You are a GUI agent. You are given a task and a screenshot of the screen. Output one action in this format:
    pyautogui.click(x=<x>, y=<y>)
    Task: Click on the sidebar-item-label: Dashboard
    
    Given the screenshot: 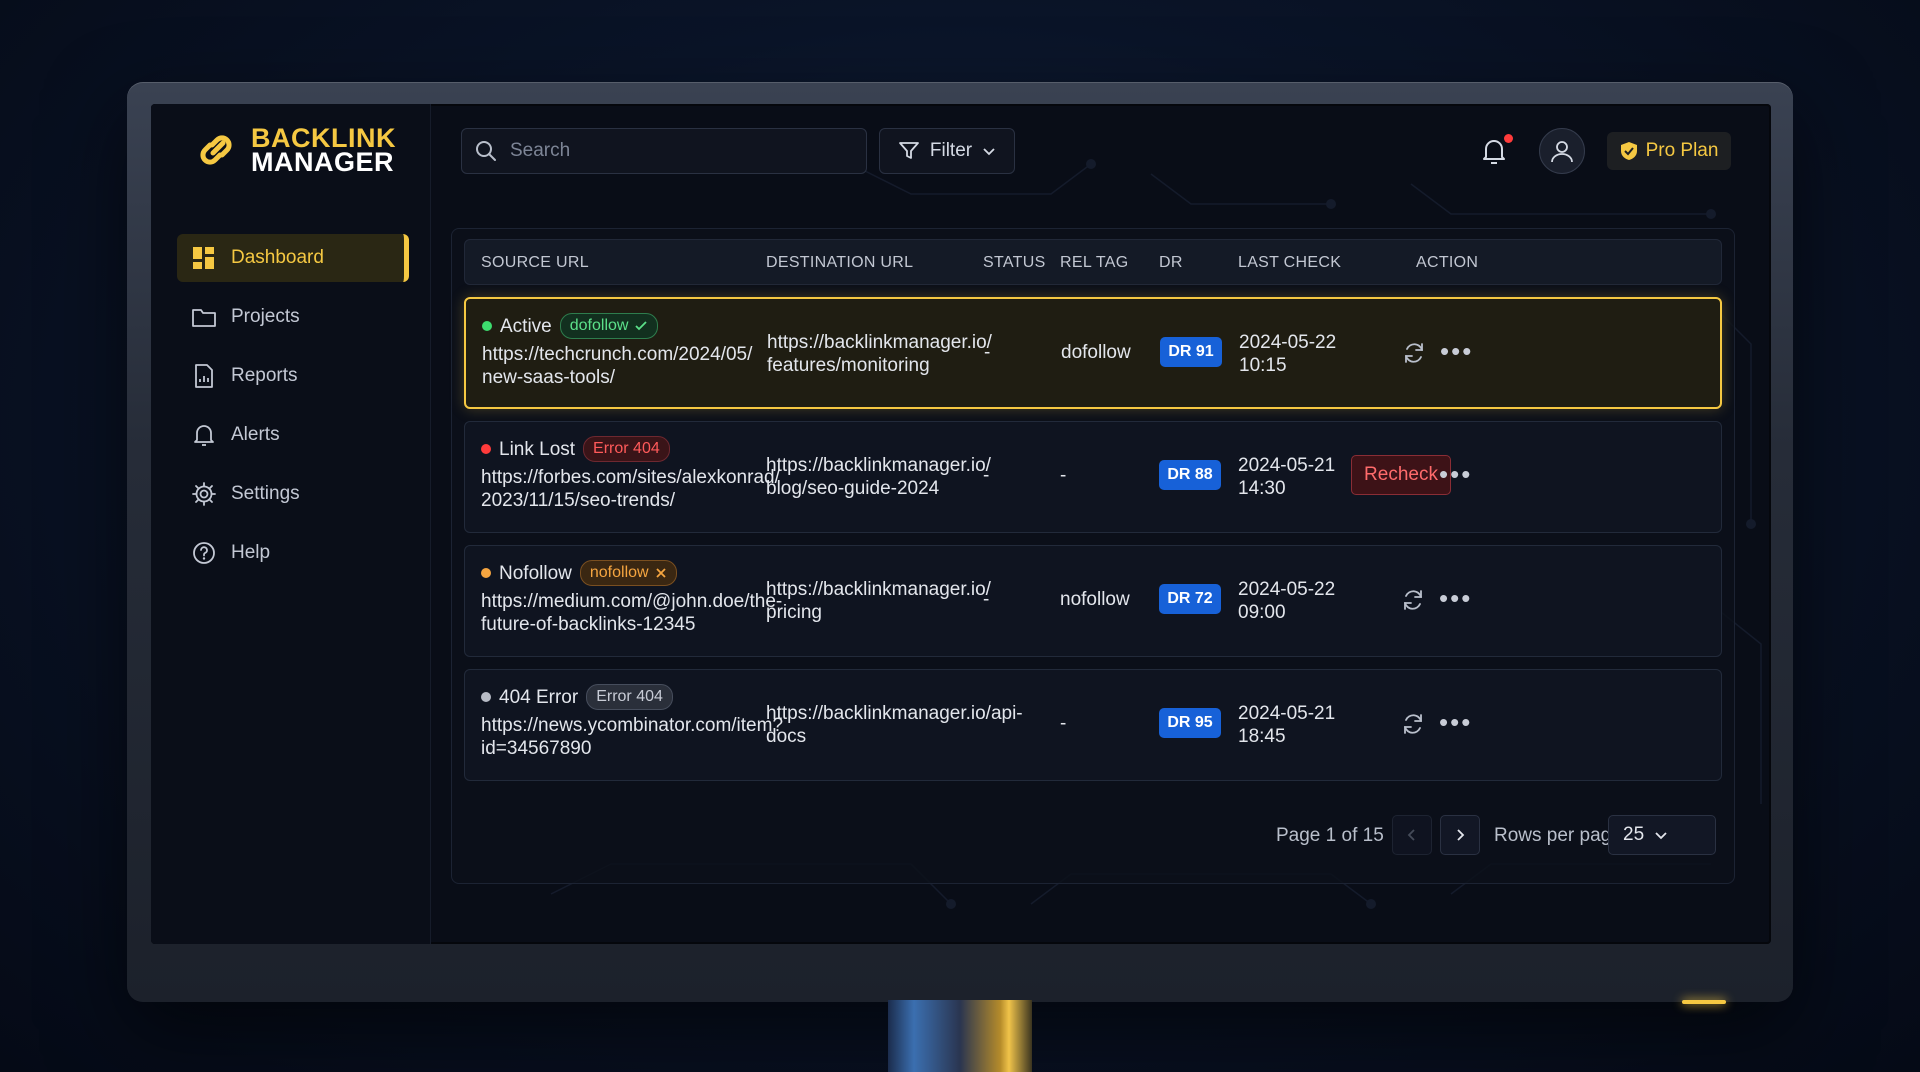 What is the action you would take?
    pyautogui.click(x=277, y=257)
    